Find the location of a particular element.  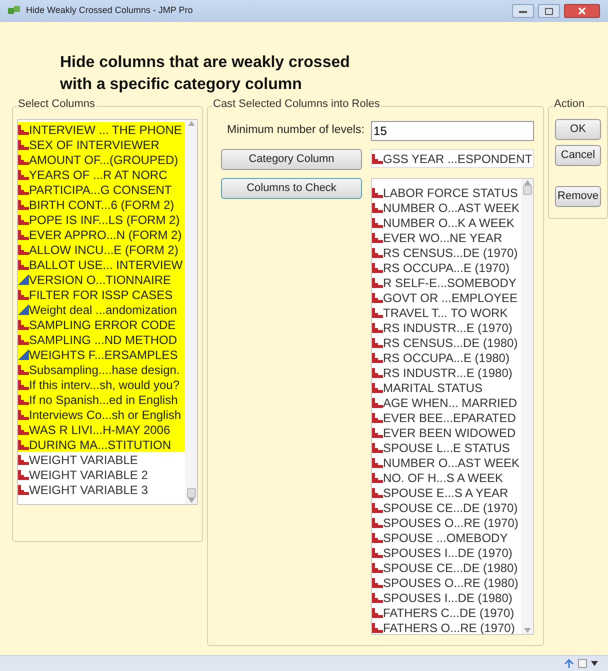

column-list-item: FATHERS O...RE (1970) is located at coordinates (446, 627).